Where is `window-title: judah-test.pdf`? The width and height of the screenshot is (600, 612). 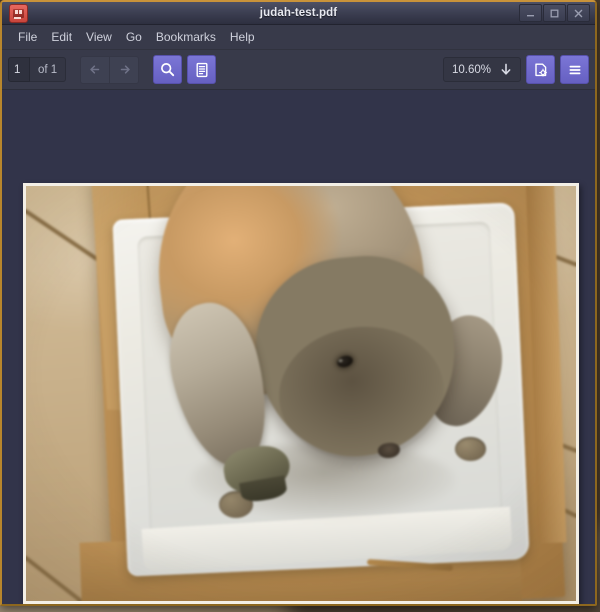
window-title: judah-test.pdf is located at coordinates (298, 13).